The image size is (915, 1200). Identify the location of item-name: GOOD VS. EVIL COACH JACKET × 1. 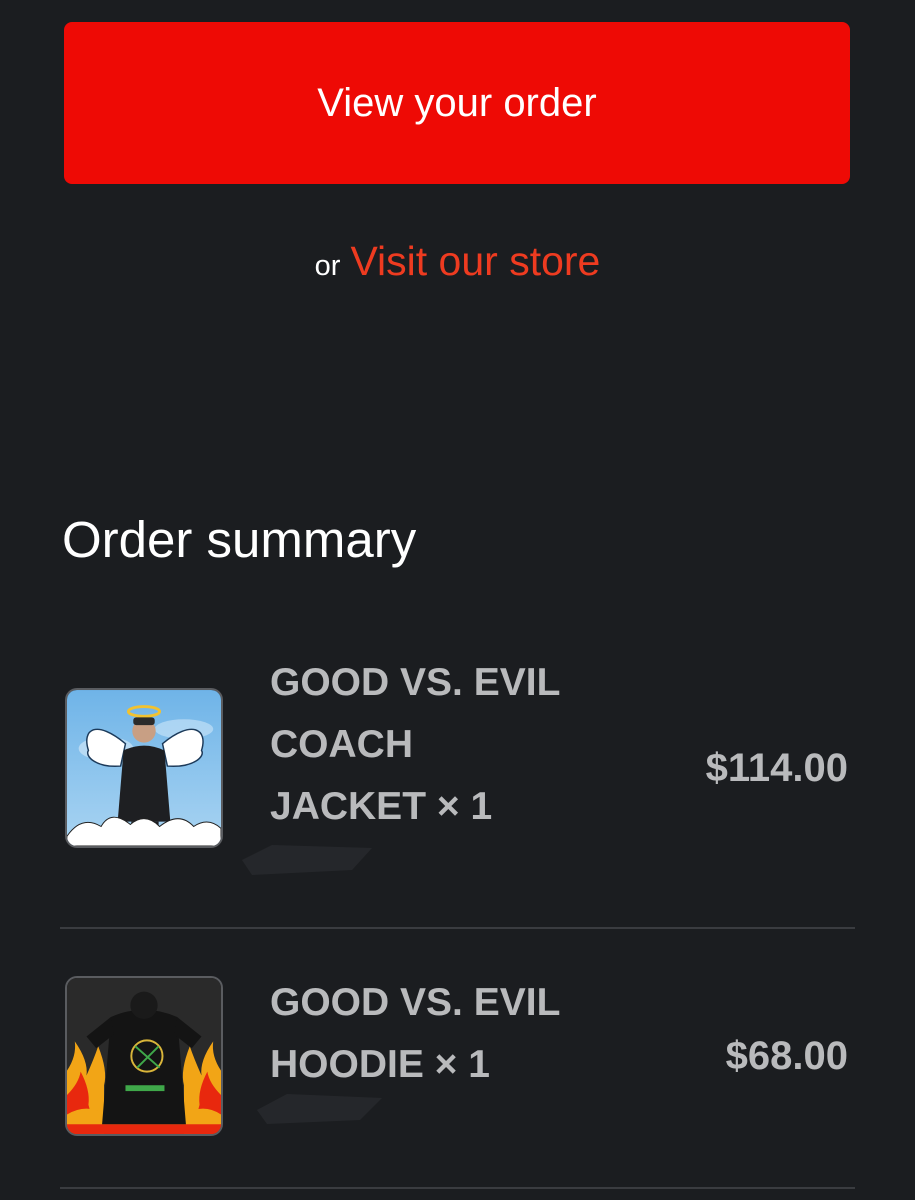
(440, 745).